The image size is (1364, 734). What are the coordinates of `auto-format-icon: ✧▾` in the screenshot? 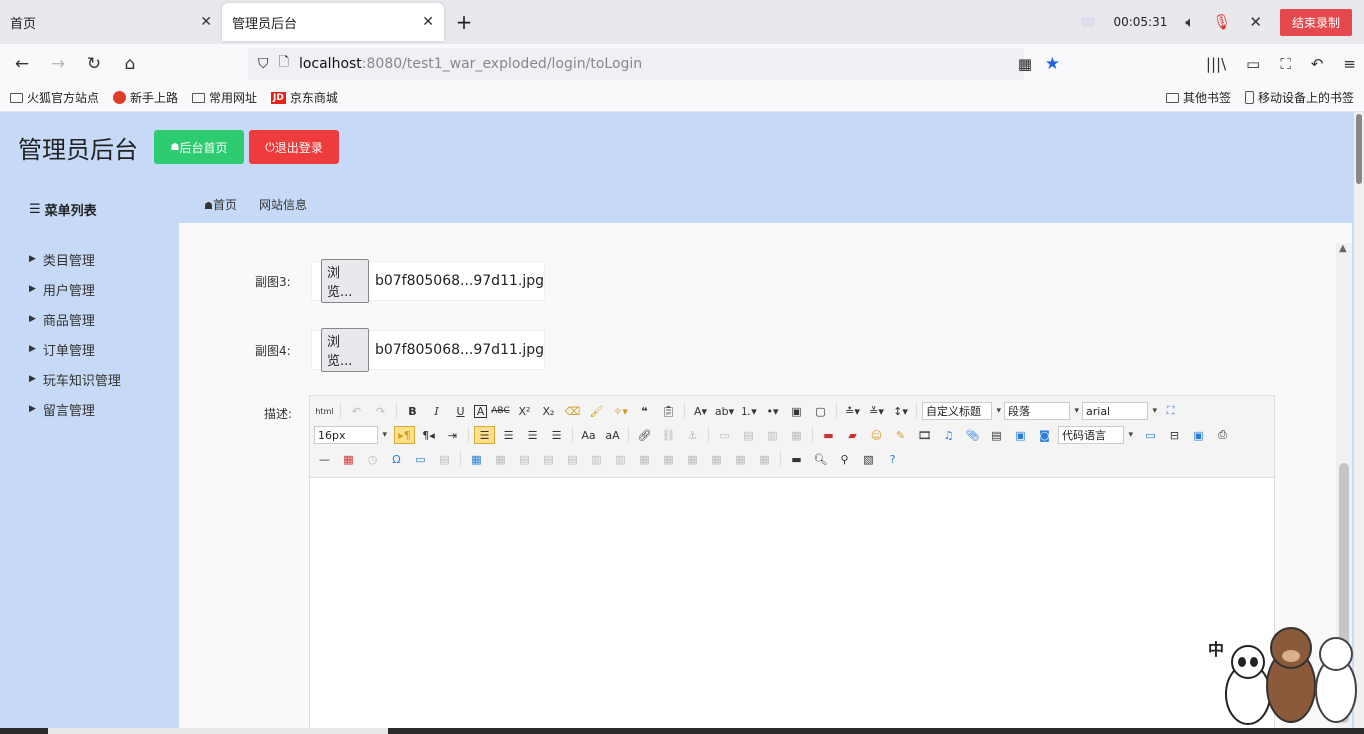 It's located at (620, 411).